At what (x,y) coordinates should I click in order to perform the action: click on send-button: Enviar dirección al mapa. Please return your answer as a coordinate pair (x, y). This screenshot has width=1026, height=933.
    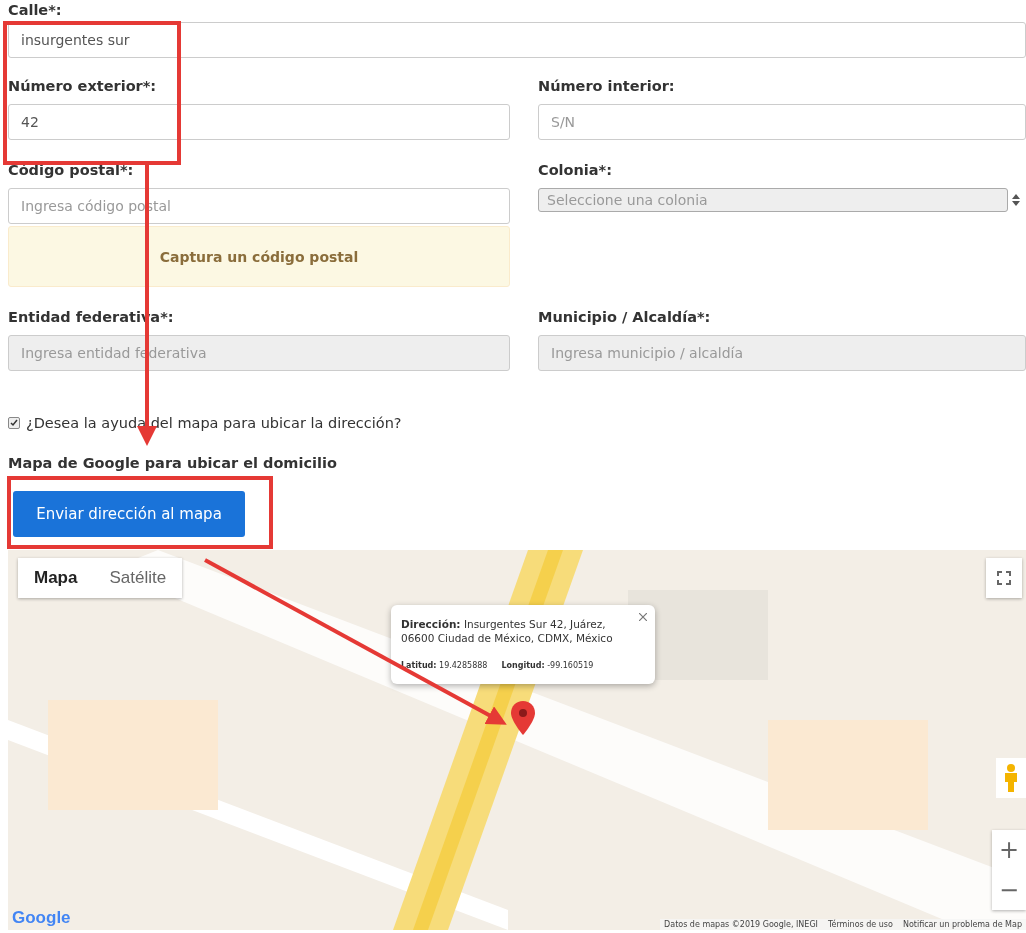
    Looking at the image, I should click on (129, 514).